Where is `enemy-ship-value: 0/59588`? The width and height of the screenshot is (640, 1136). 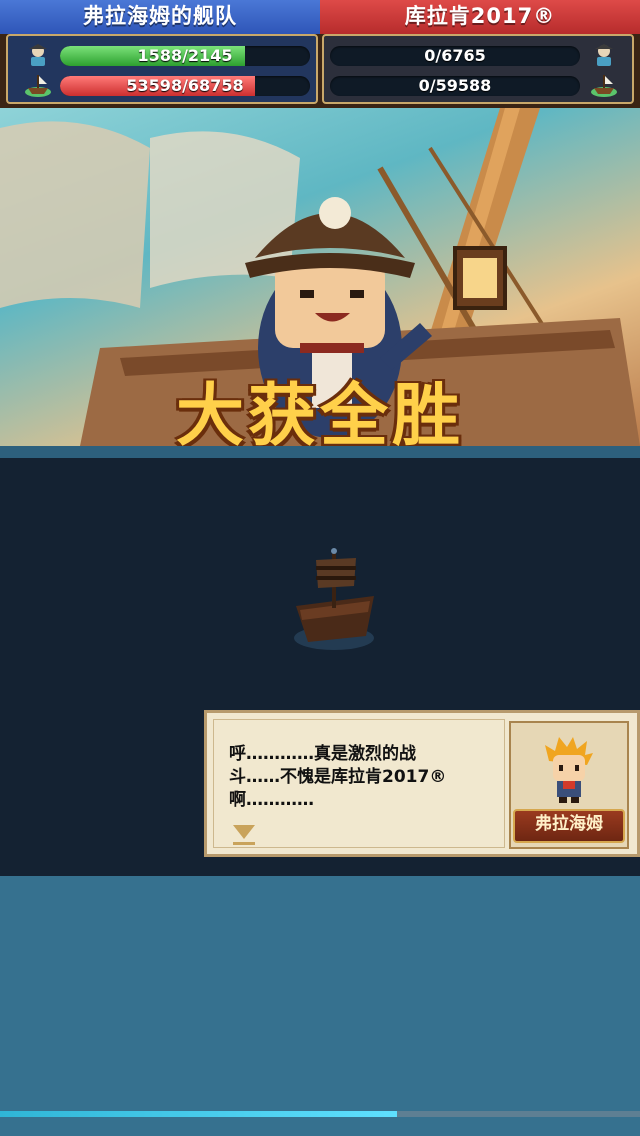
enemy-ship-value: 0/59588 is located at coordinates (455, 85).